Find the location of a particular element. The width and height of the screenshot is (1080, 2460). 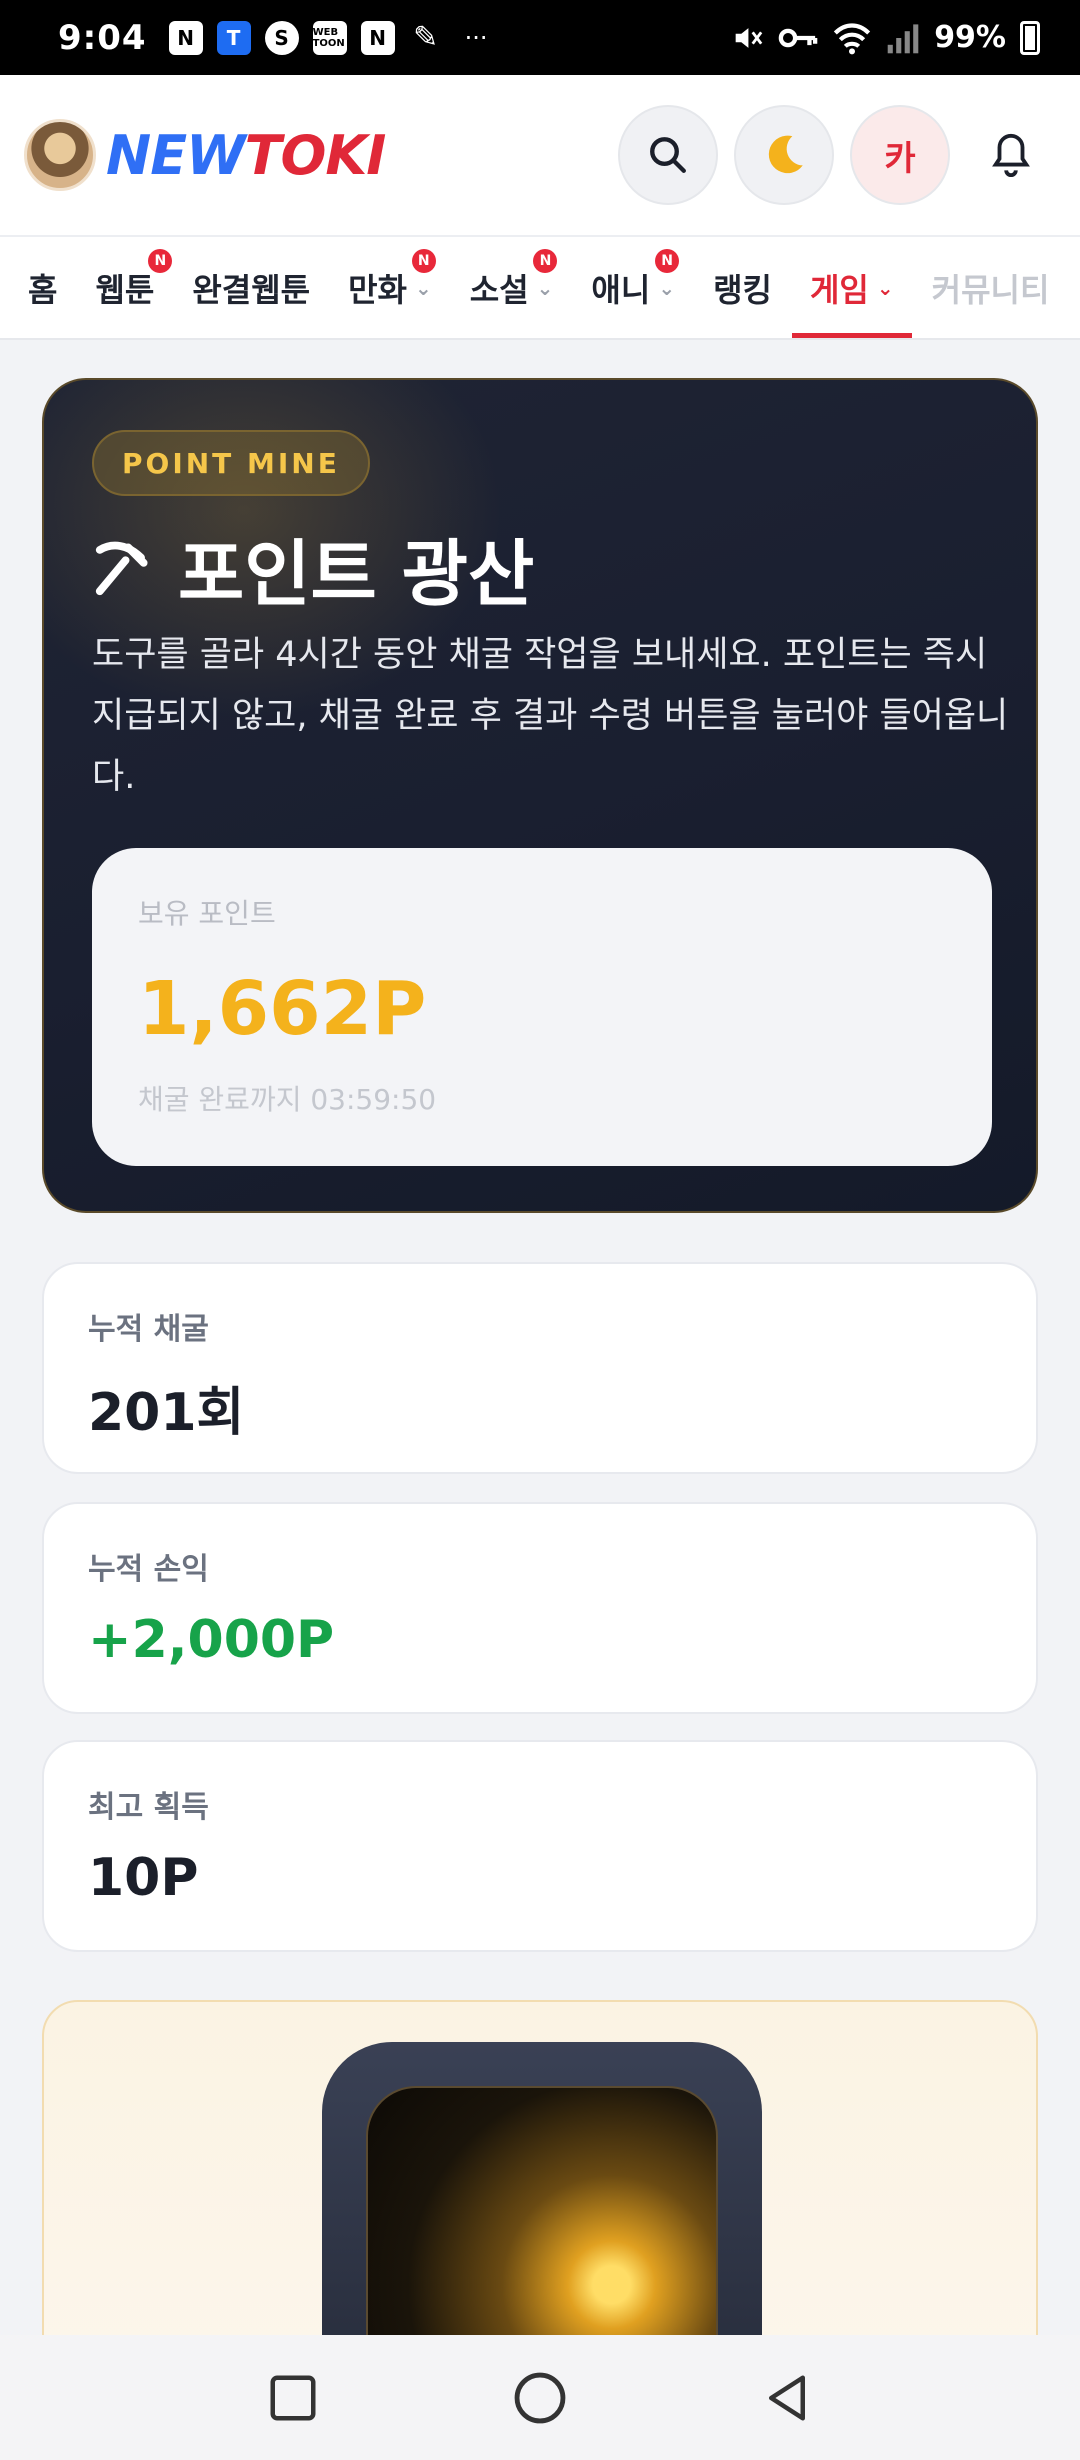

back-triangle-icon is located at coordinates (786, 2397).